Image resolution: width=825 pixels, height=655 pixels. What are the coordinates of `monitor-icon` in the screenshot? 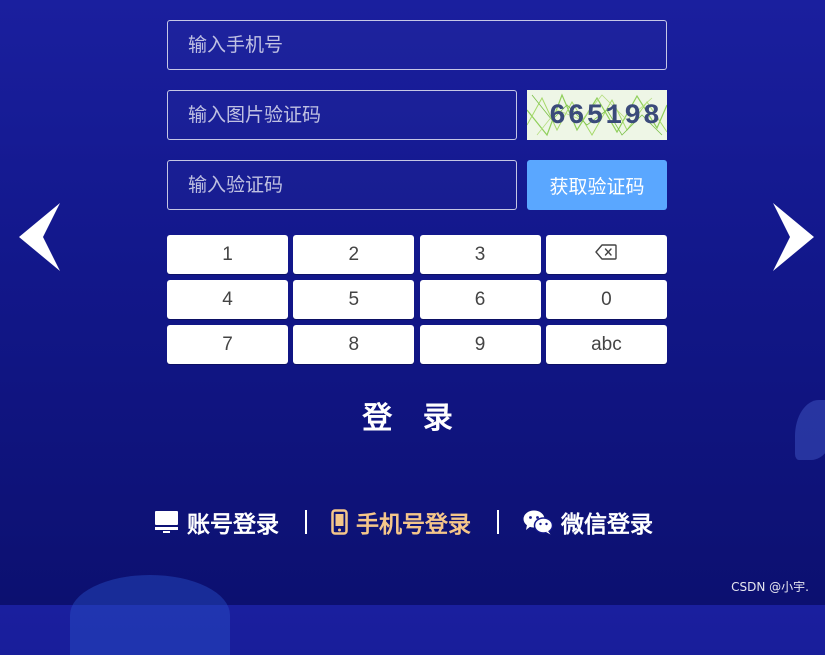 It's located at (166, 522).